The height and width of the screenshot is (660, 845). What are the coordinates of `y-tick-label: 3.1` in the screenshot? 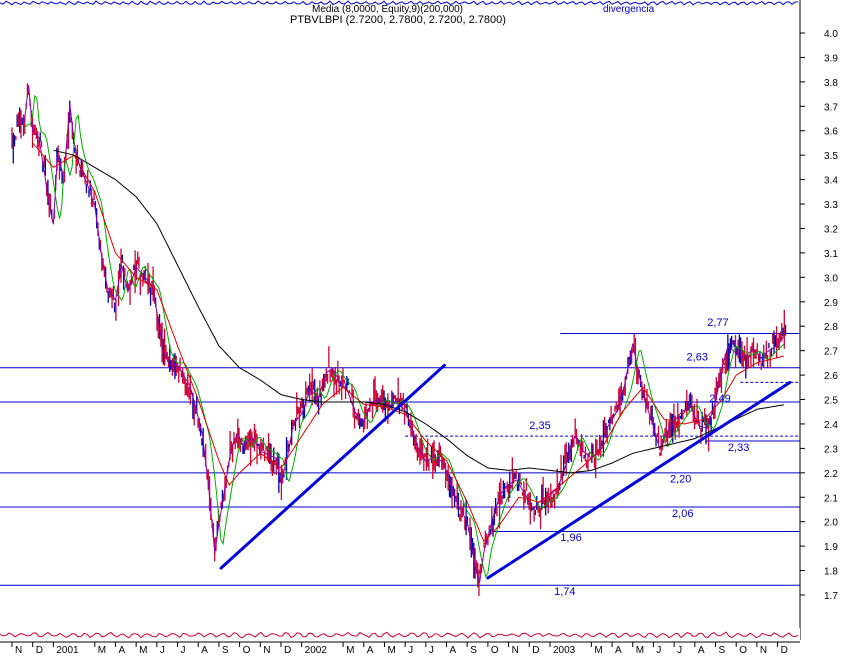 It's located at (831, 254).